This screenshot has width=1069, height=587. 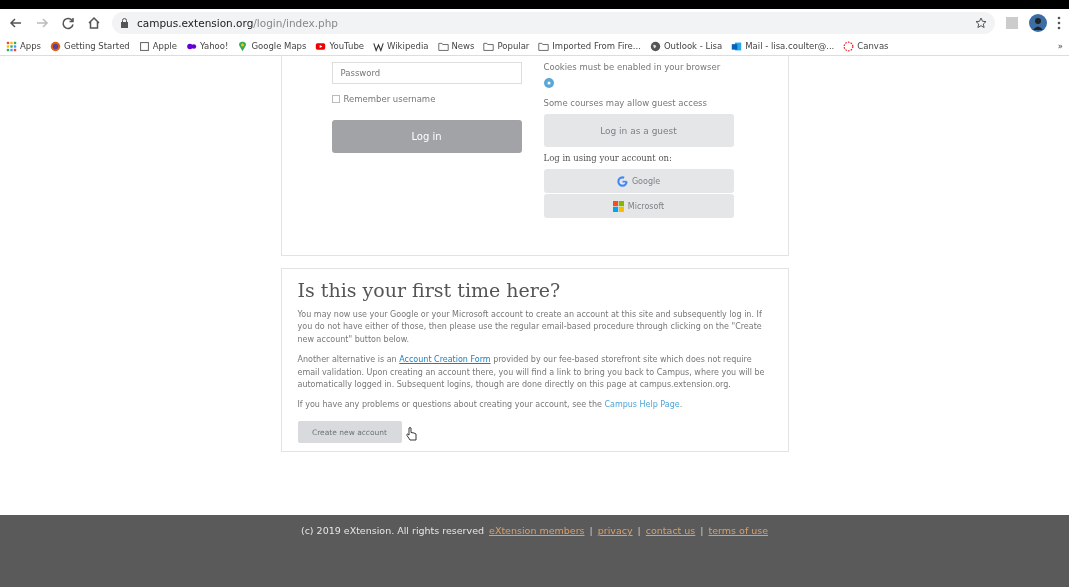 What do you see at coordinates (1060, 46) in the screenshot?
I see `bookmarks-overflow: »` at bounding box center [1060, 46].